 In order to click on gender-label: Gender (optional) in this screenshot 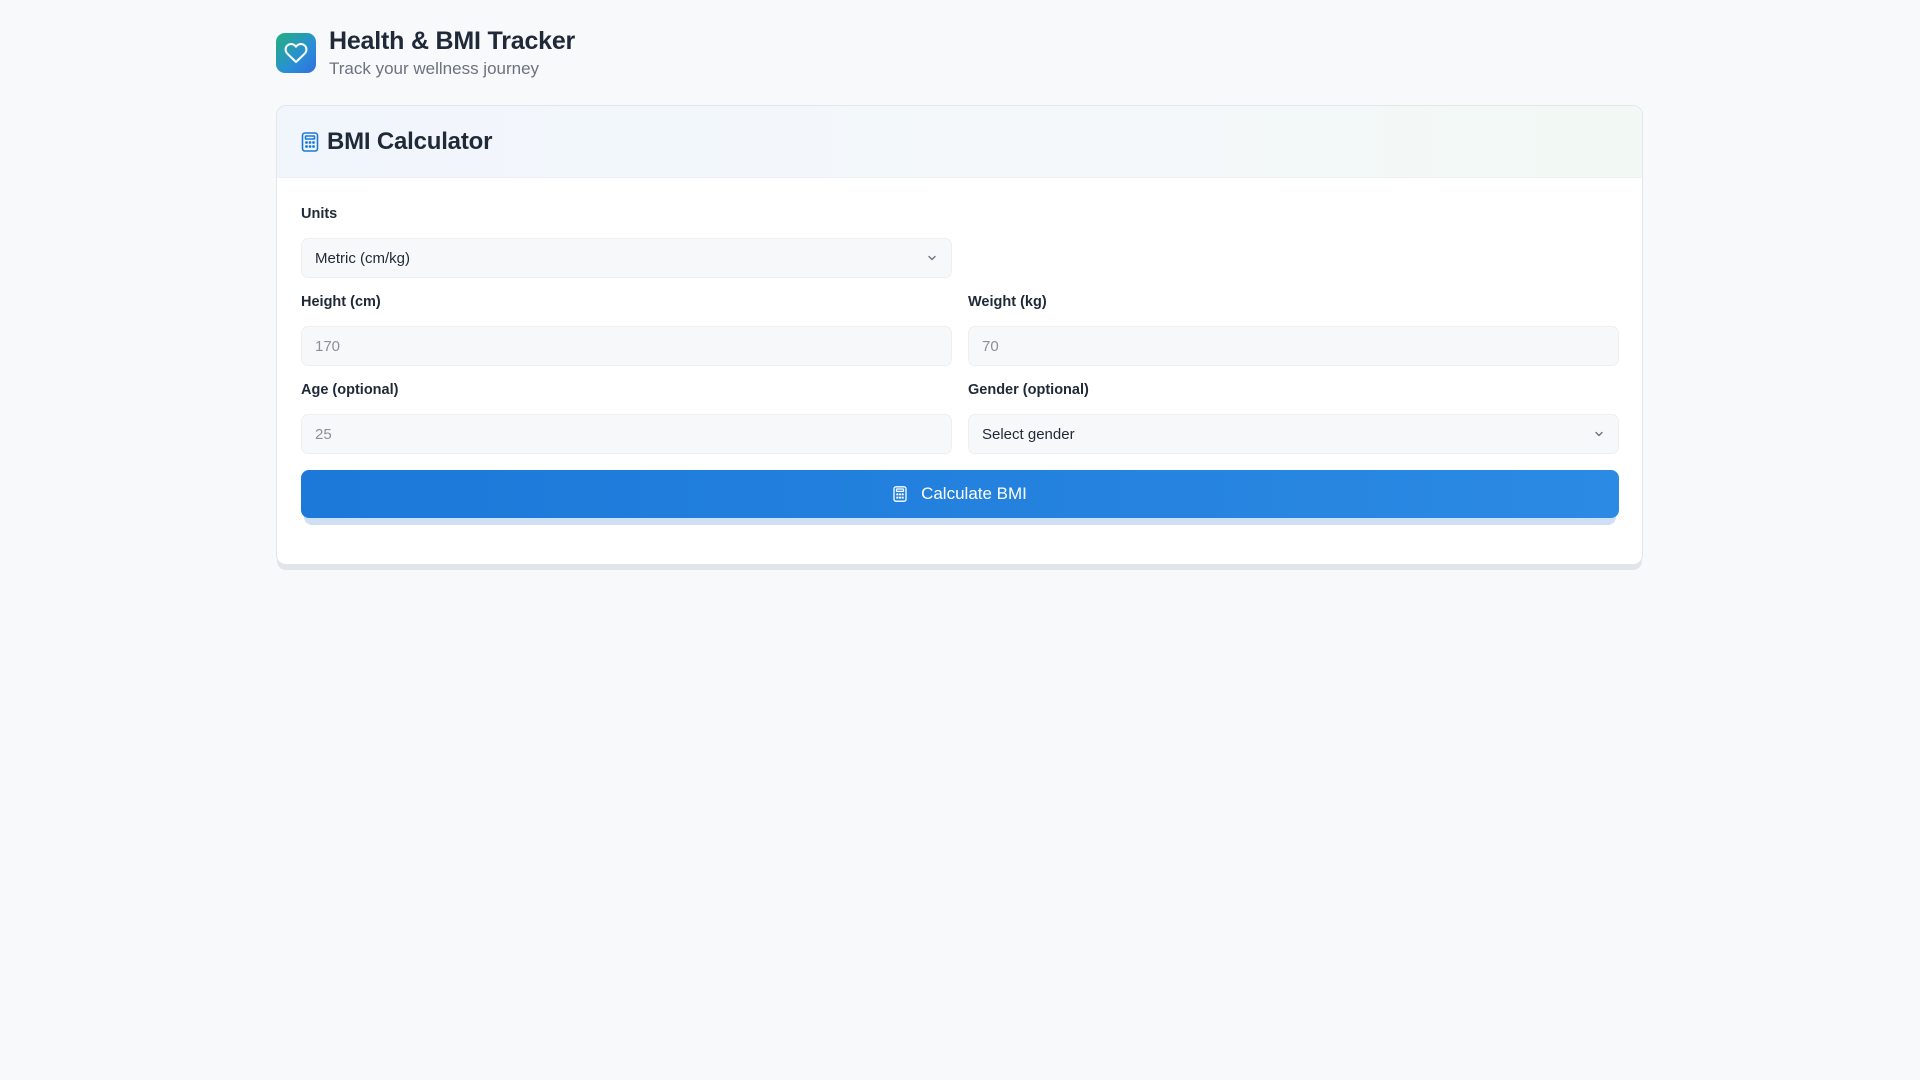, I will do `click(1028, 390)`.